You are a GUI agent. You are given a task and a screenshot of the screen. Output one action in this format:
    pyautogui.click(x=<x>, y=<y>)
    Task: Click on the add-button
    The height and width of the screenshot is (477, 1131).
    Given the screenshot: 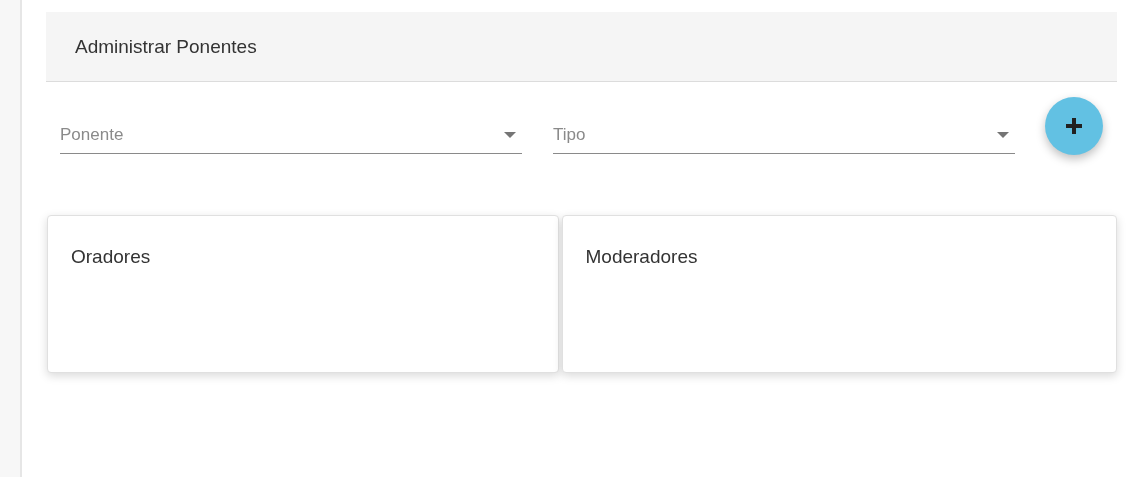 What is the action you would take?
    pyautogui.click(x=1074, y=126)
    